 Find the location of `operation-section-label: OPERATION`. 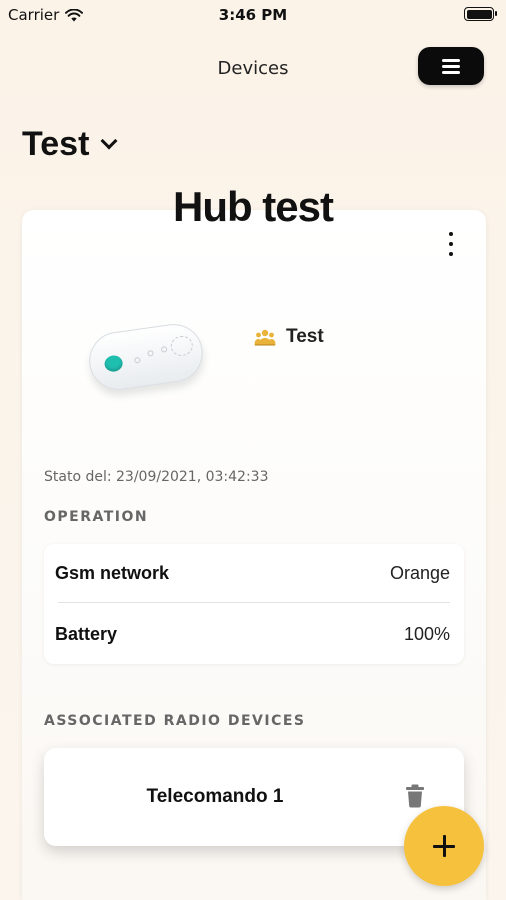

operation-section-label: OPERATION is located at coordinates (96, 517).